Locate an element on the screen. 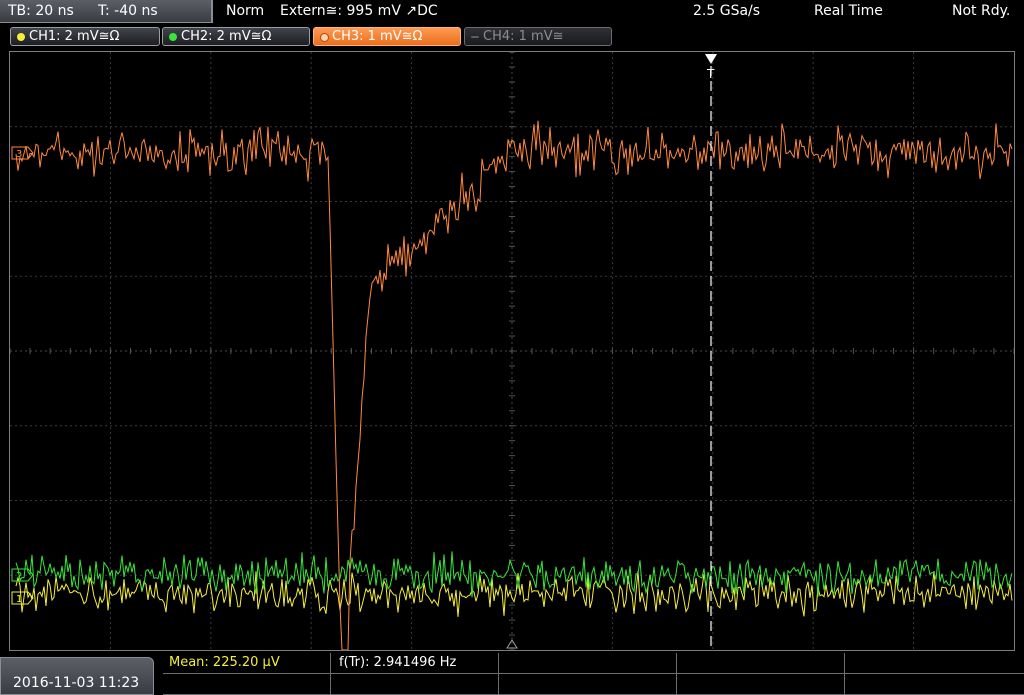  channel-2-label: CH2: 2 mV≅Ω is located at coordinates (226, 36).